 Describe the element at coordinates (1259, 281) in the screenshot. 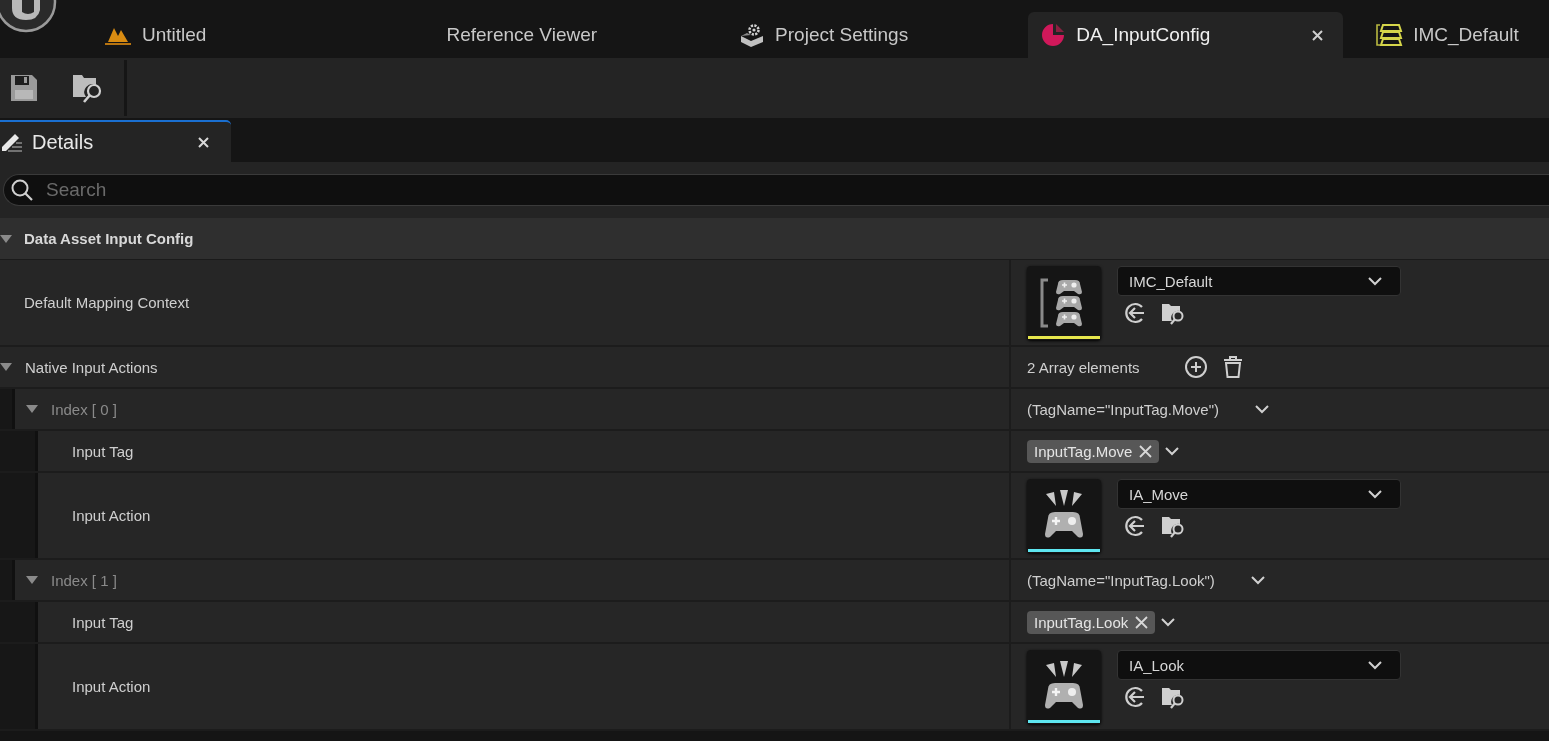

I see `asset-dropdown: IMC_Default` at that location.